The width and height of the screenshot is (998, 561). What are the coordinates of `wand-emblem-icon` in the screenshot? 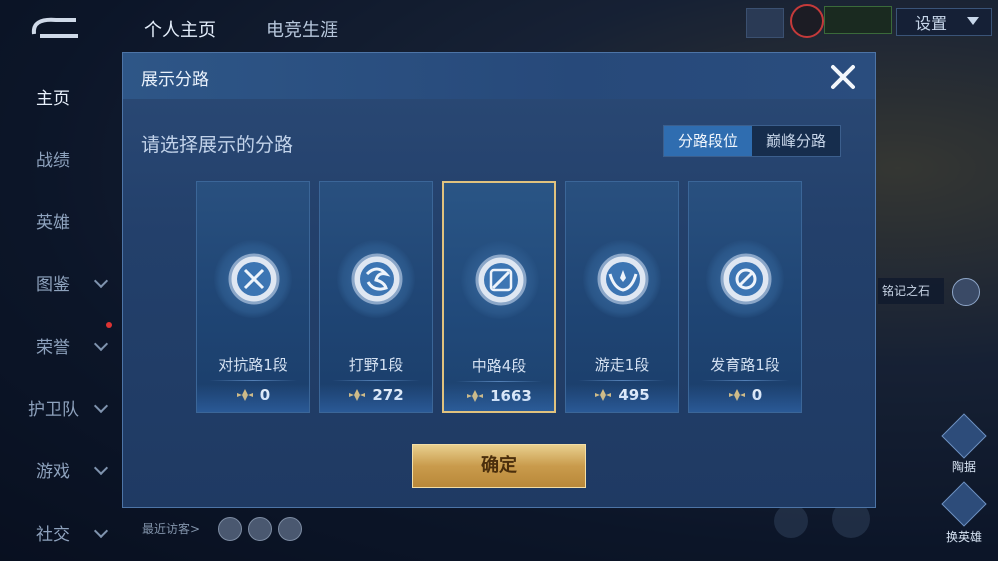 It's located at (501, 280).